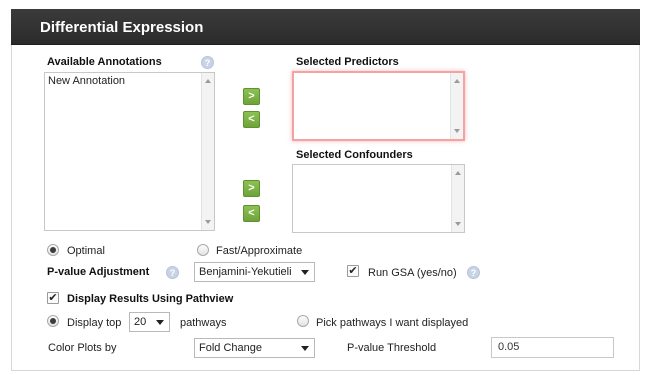  What do you see at coordinates (150, 299) in the screenshot?
I see `display-pathview-label: Display Results Using Pathview` at bounding box center [150, 299].